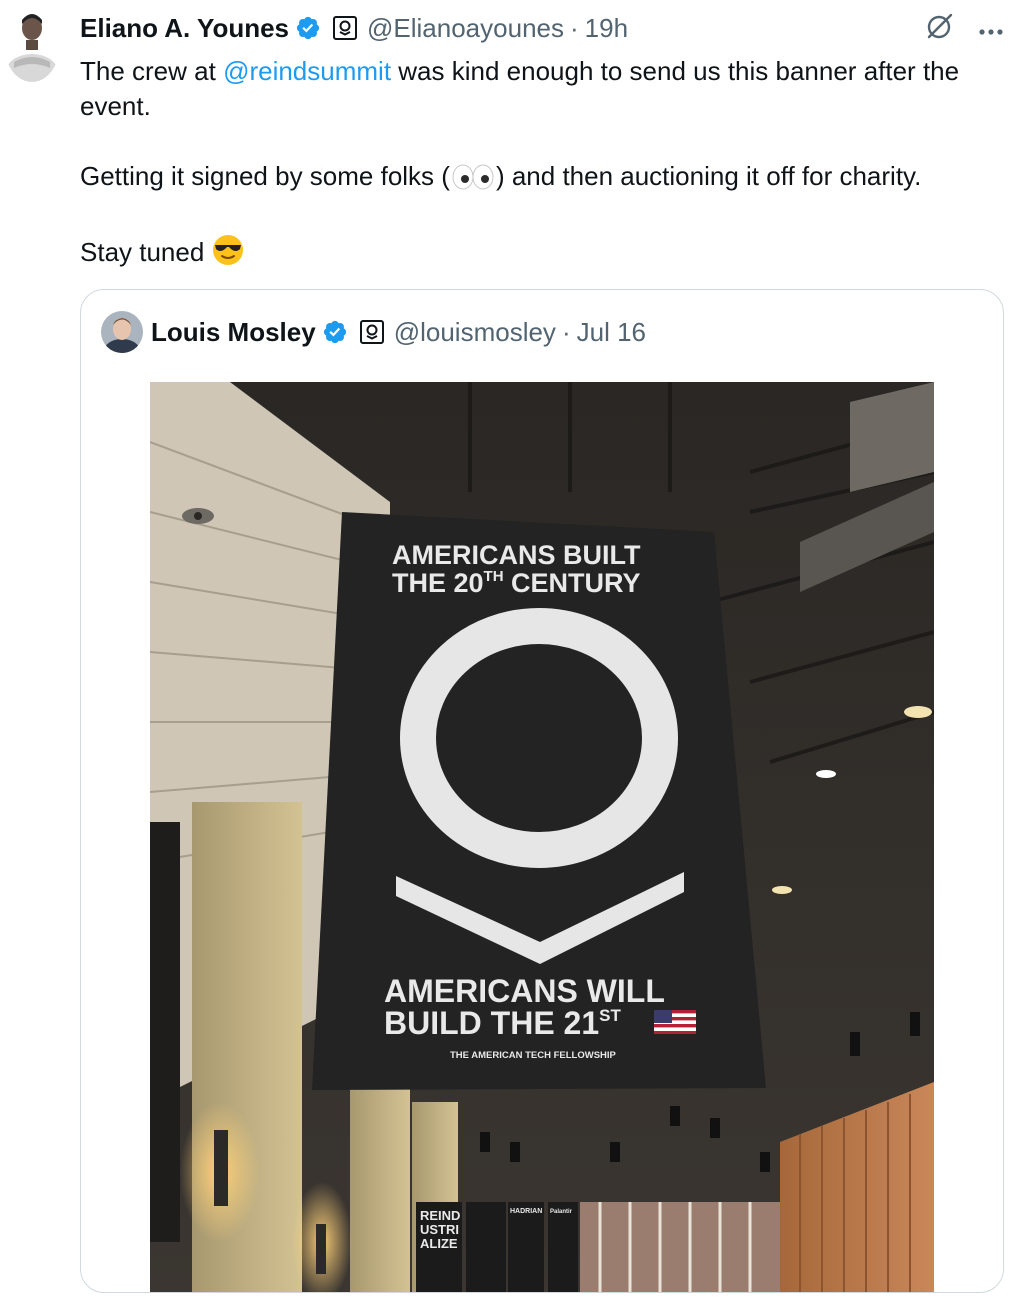 The image size is (1014, 1304). I want to click on quoted-author-name: Louis Mosley, so click(233, 332).